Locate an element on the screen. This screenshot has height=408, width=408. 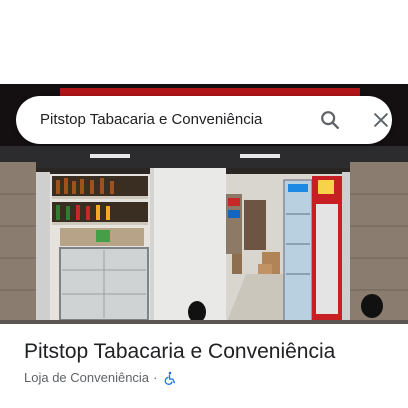
search-input: Pitstop Tabacaria e Conveniência is located at coordinates (151, 120).